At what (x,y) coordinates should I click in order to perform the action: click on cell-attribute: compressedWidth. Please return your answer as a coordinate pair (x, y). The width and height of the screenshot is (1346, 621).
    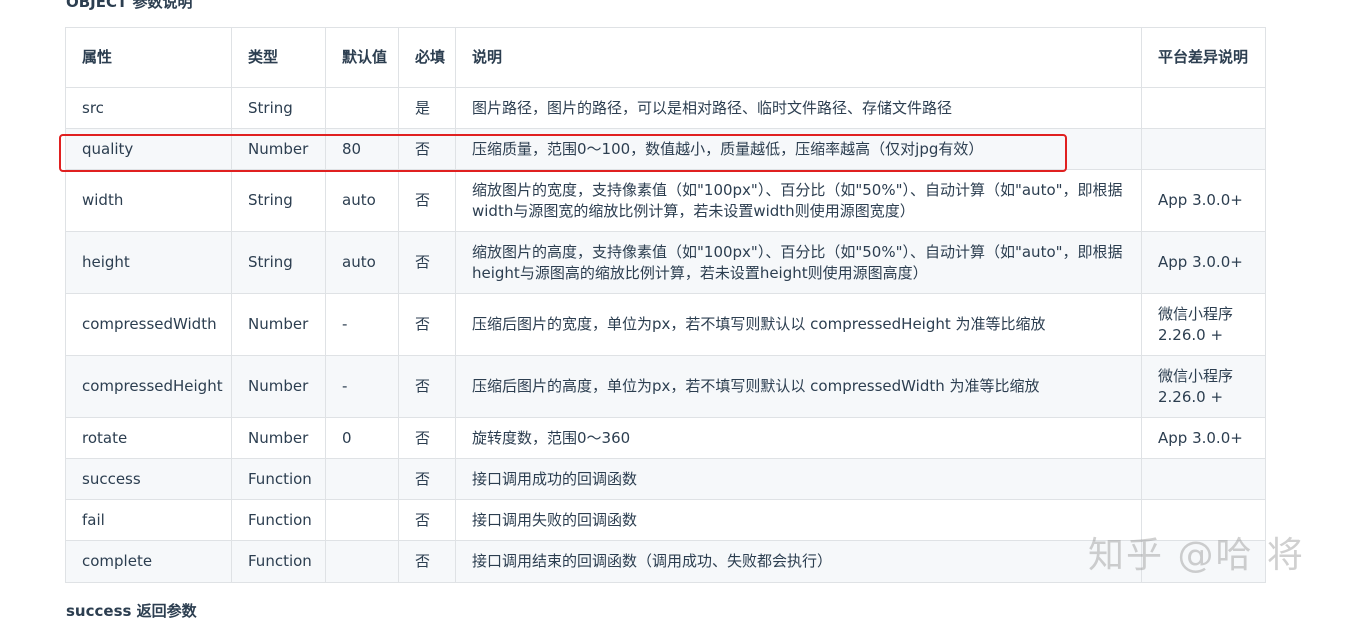
    Looking at the image, I should click on (148, 324).